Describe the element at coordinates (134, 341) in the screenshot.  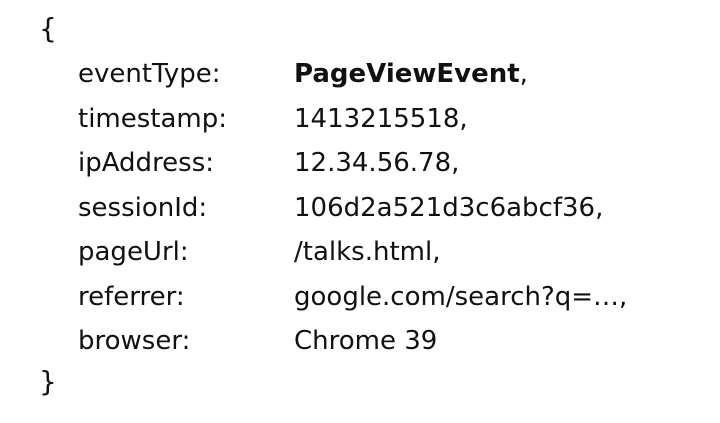
I see `field-key: browser:` at that location.